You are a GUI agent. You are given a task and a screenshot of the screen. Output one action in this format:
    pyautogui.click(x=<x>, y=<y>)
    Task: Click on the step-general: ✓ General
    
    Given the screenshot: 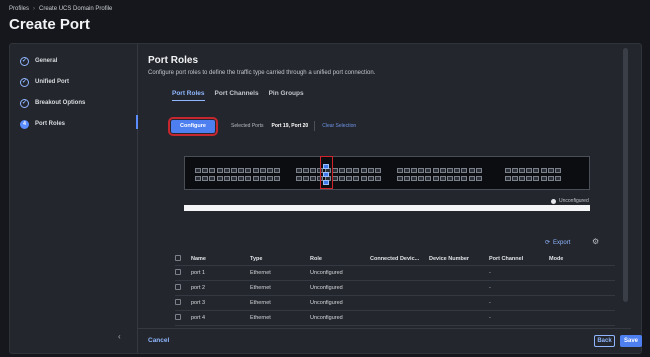 What is the action you would take?
    pyautogui.click(x=38, y=61)
    